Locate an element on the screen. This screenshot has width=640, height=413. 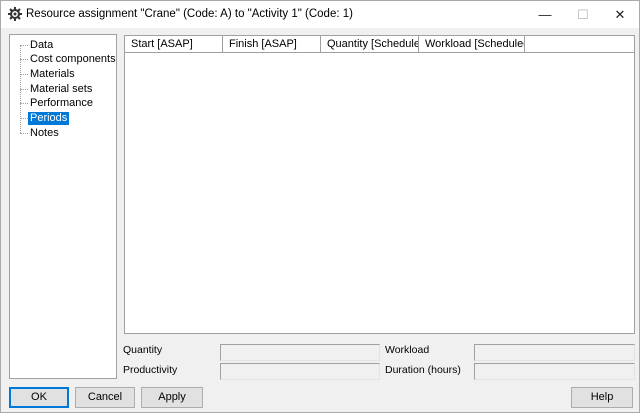
tree-item-performance: Performance is located at coordinates (61, 103).